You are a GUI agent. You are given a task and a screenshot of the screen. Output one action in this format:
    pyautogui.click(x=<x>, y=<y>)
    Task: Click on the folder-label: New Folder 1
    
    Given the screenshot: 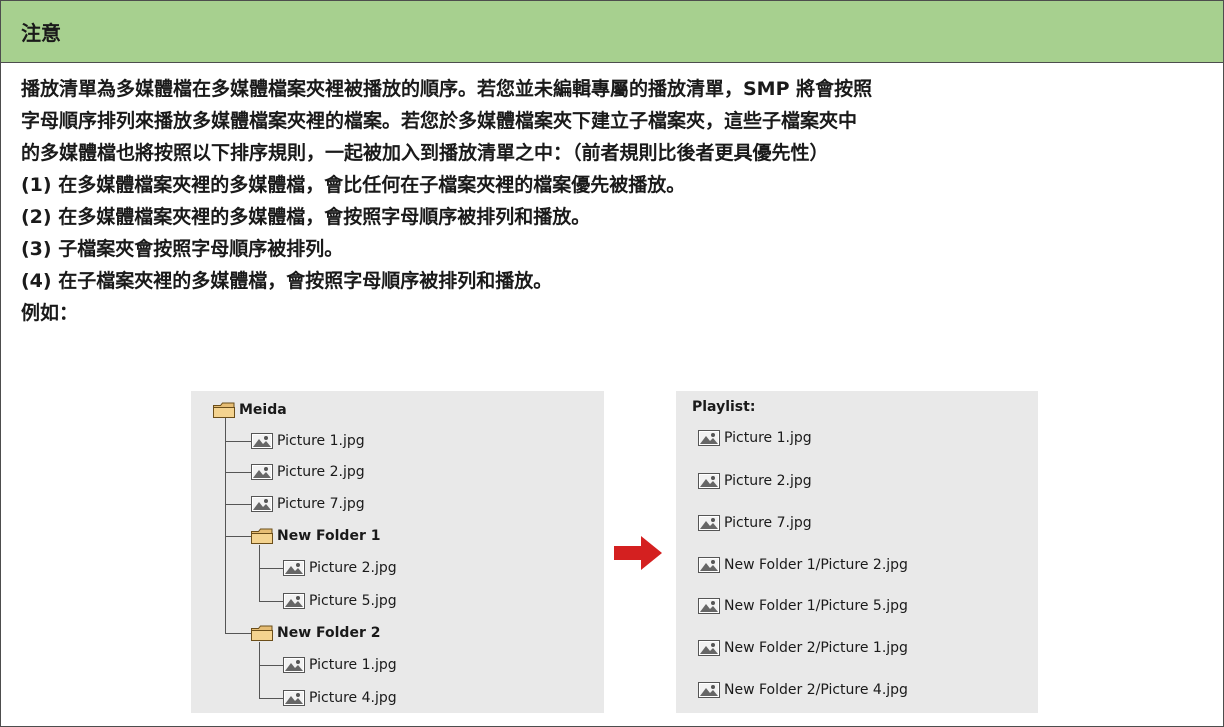 What is the action you would take?
    pyautogui.click(x=329, y=536)
    